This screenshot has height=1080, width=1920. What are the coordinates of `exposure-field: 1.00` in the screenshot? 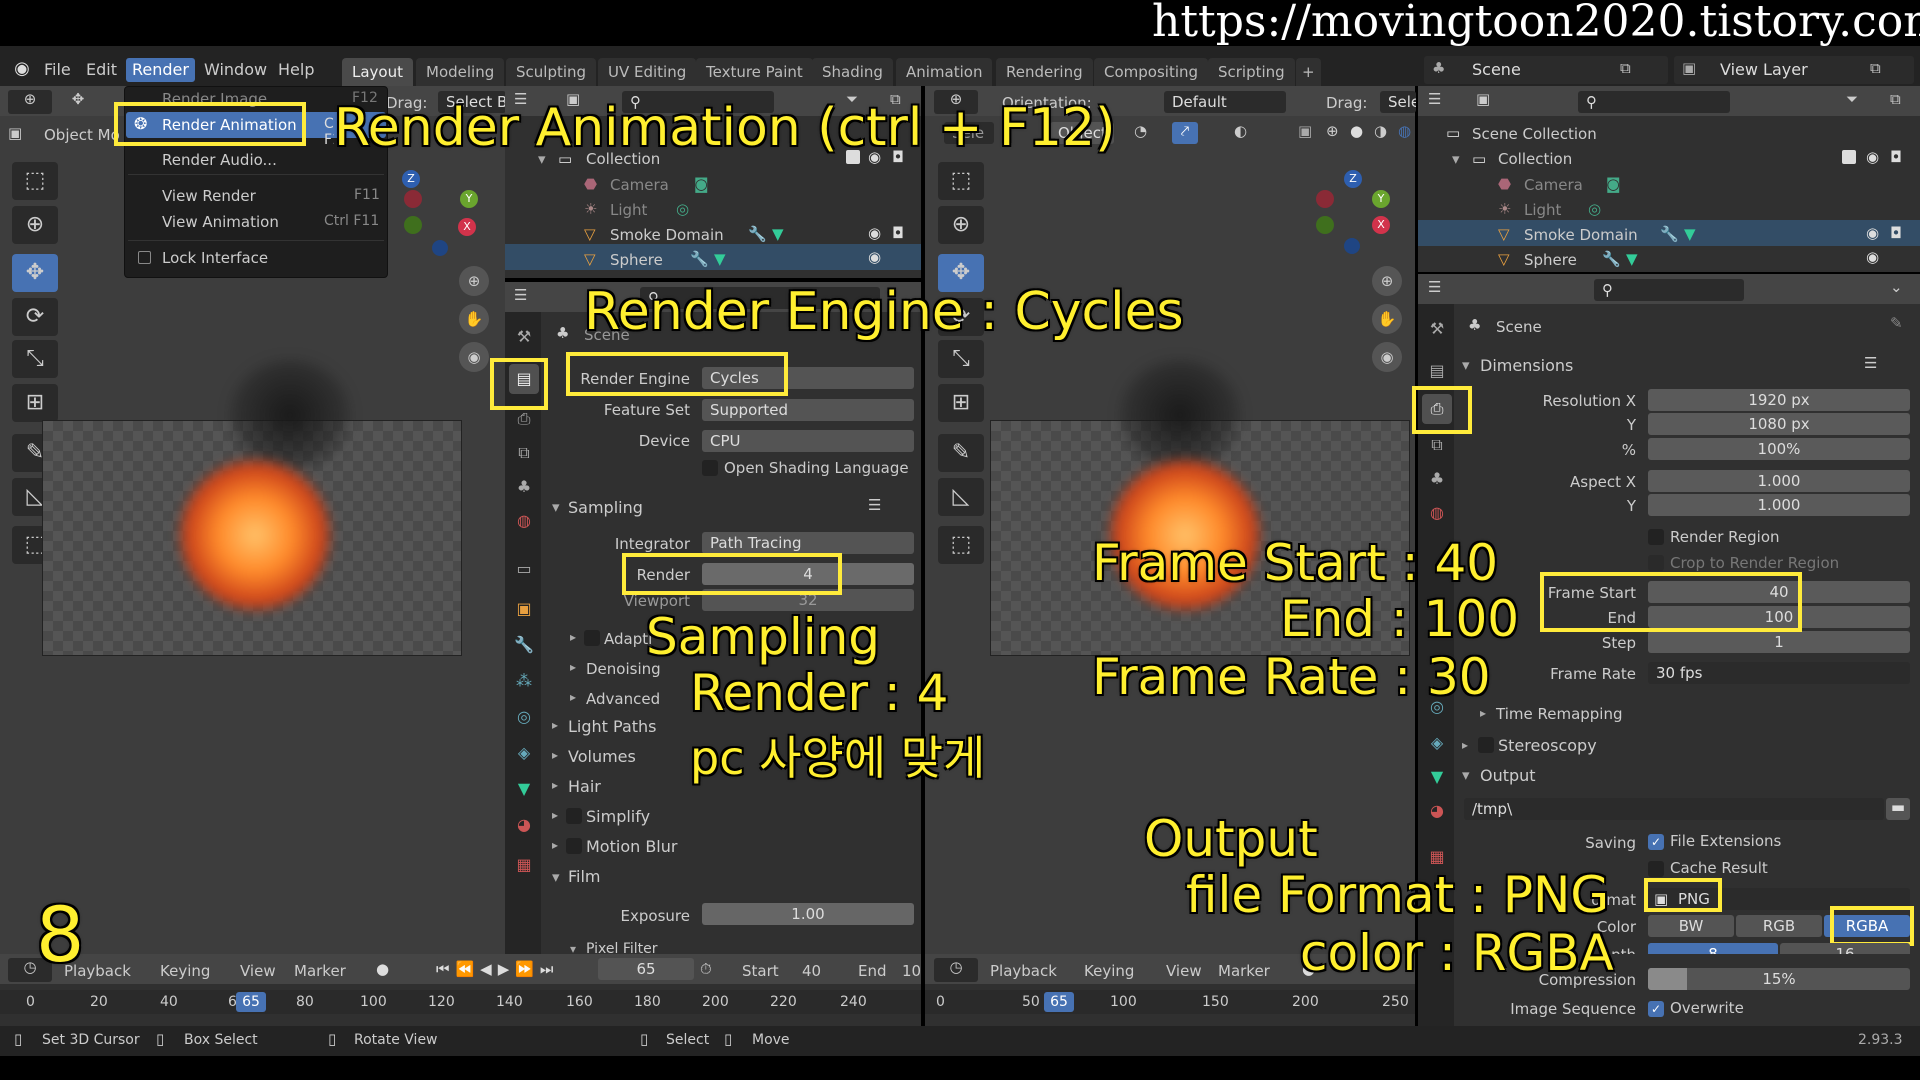 It's located at (808, 914).